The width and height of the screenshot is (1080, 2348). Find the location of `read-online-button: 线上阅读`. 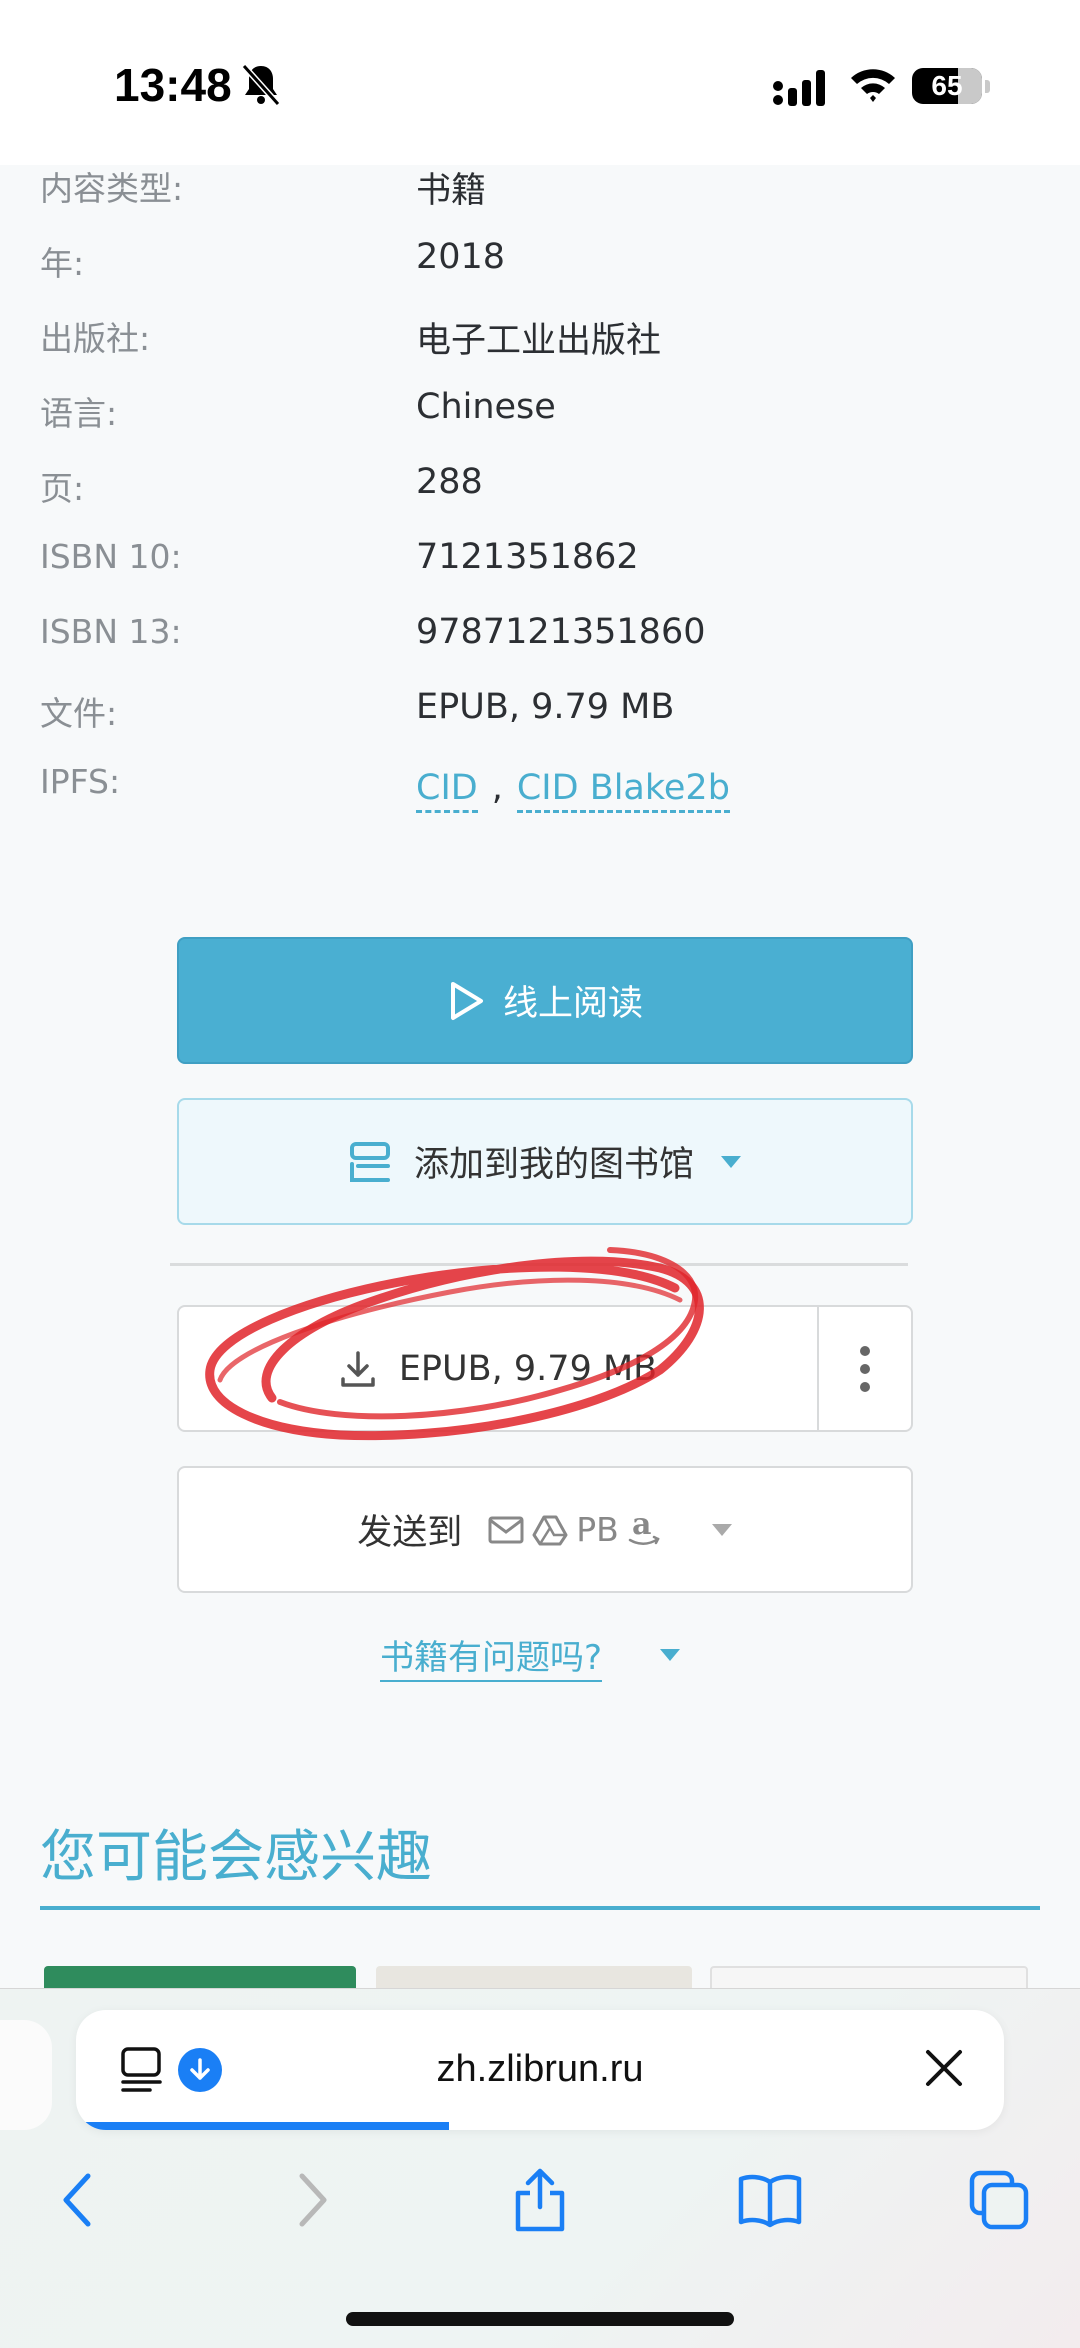

read-online-button: 线上阅读 is located at coordinates (545, 1000).